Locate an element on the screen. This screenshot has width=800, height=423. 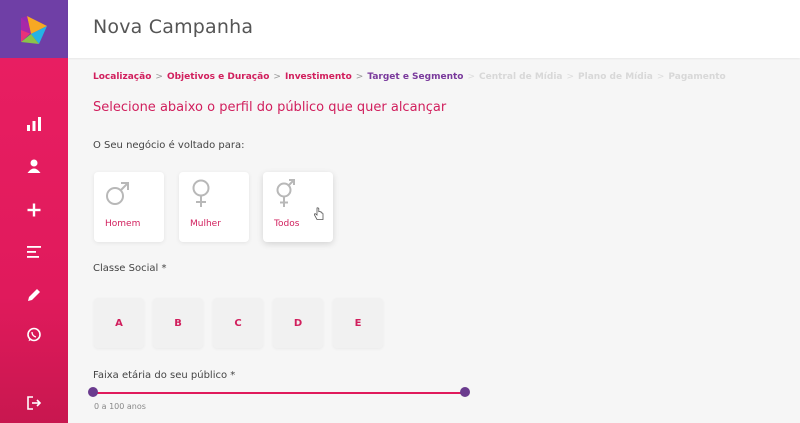
breadcrumb-step-investimento: Investimento is located at coordinates (318, 77).